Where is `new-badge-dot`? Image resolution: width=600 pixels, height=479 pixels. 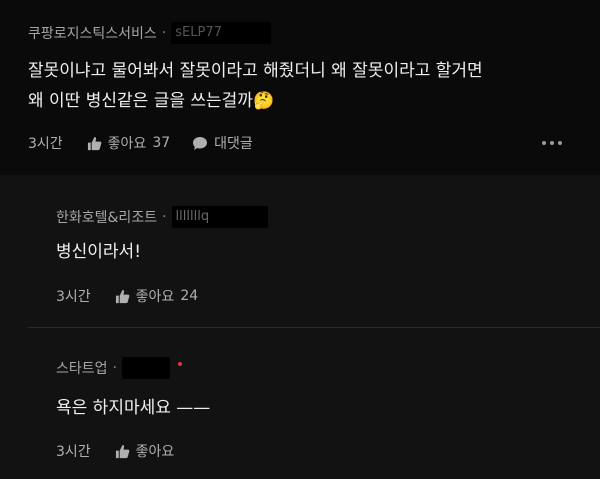
new-badge-dot is located at coordinates (179, 364).